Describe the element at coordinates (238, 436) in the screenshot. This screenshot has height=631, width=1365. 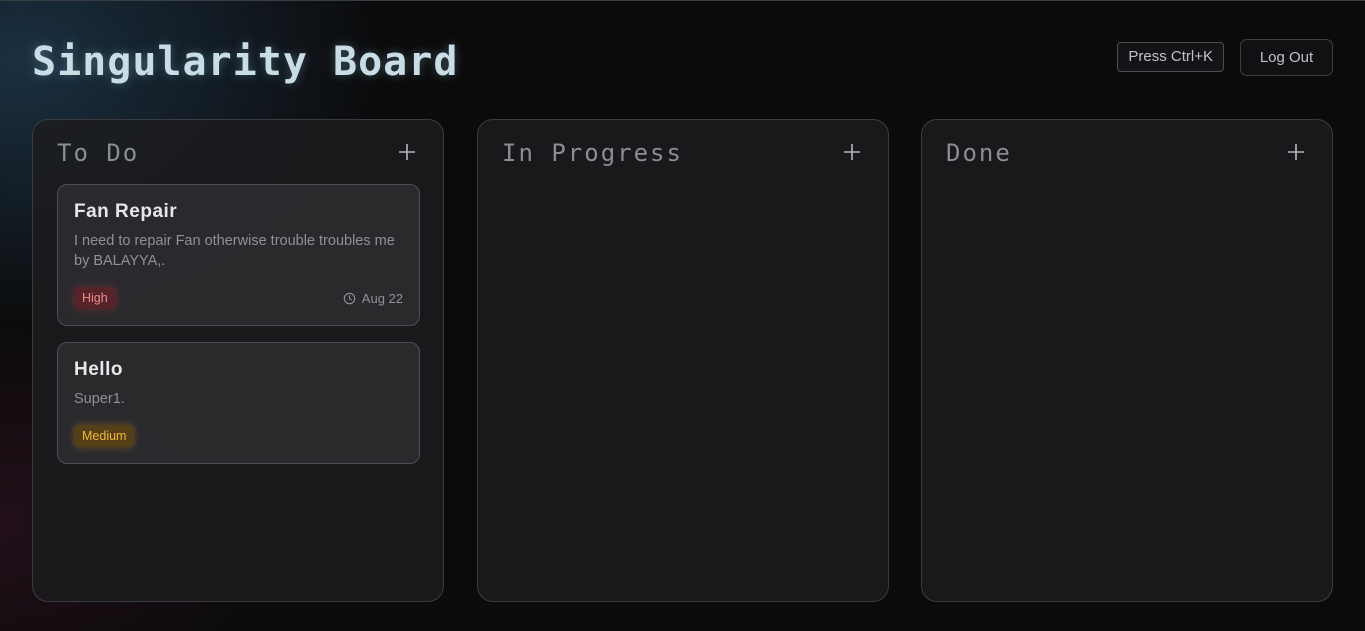
I see `card-footer: Medium` at that location.